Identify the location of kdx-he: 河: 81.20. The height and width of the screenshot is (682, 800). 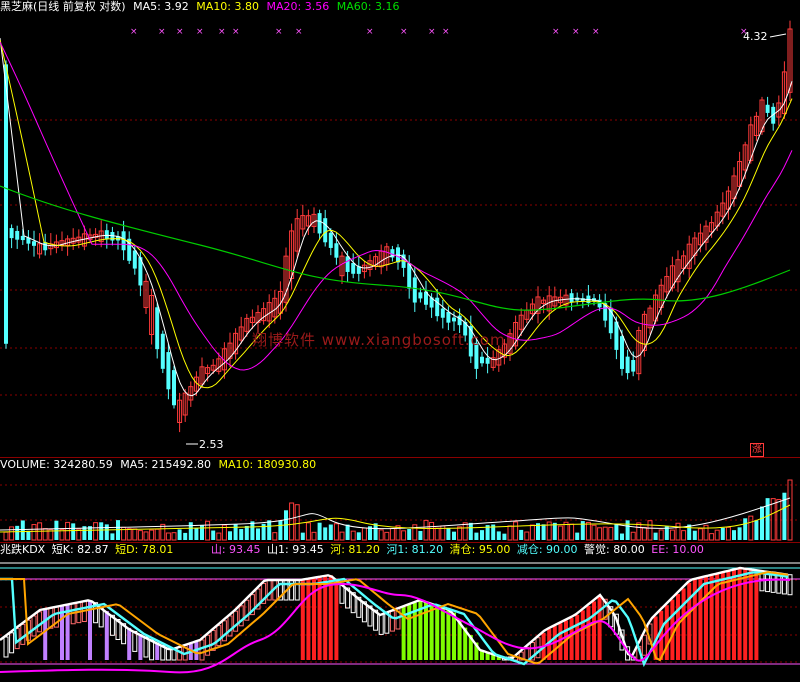
(355, 549).